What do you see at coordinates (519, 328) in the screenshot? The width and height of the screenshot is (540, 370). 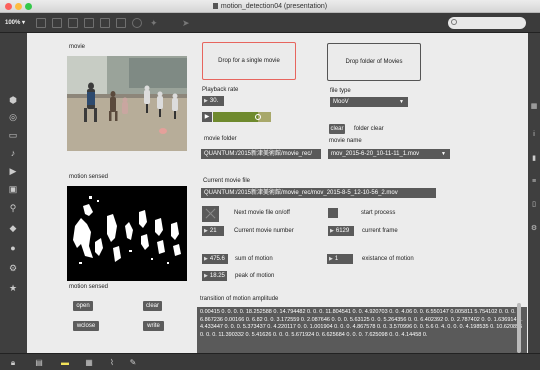 I see `canvas-scrollbar` at bounding box center [519, 328].